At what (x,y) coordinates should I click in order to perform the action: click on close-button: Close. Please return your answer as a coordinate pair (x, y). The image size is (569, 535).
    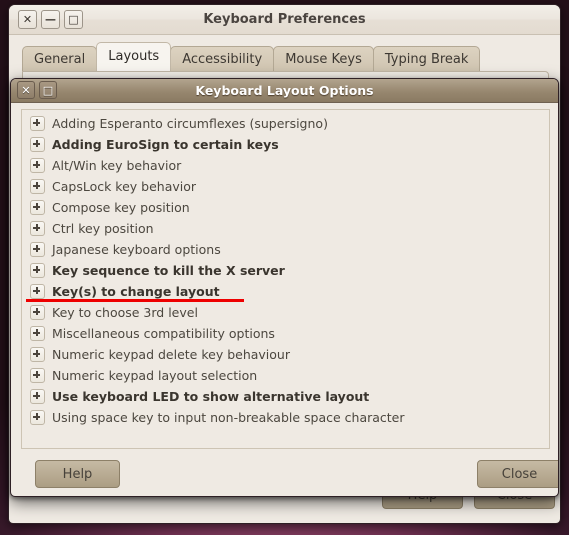
    Looking at the image, I should click on (517, 474).